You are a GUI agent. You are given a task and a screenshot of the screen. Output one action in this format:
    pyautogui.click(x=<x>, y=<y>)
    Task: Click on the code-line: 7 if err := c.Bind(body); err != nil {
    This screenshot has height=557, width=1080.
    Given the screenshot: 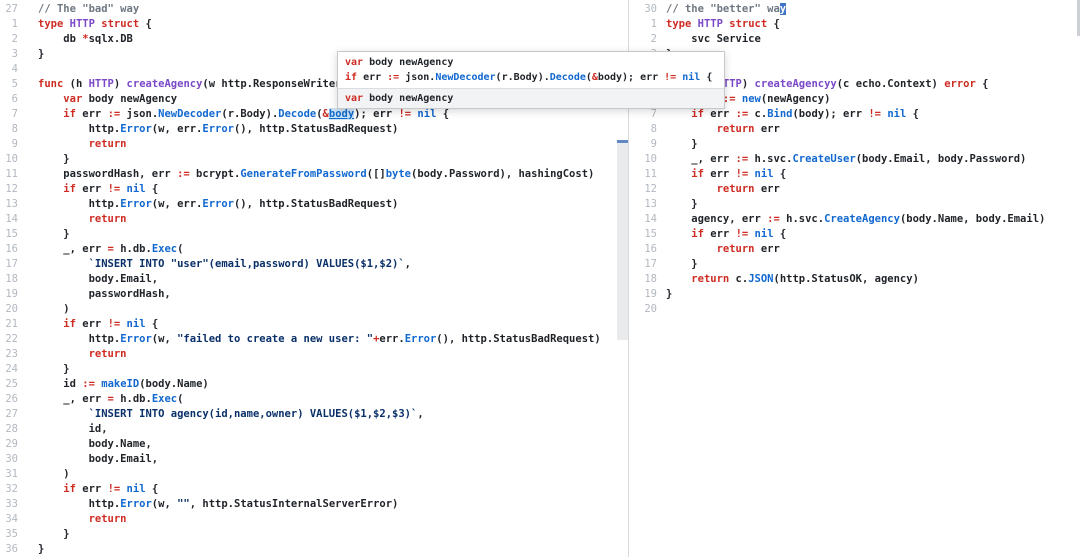 What is the action you would take?
    pyautogui.click(x=854, y=114)
    